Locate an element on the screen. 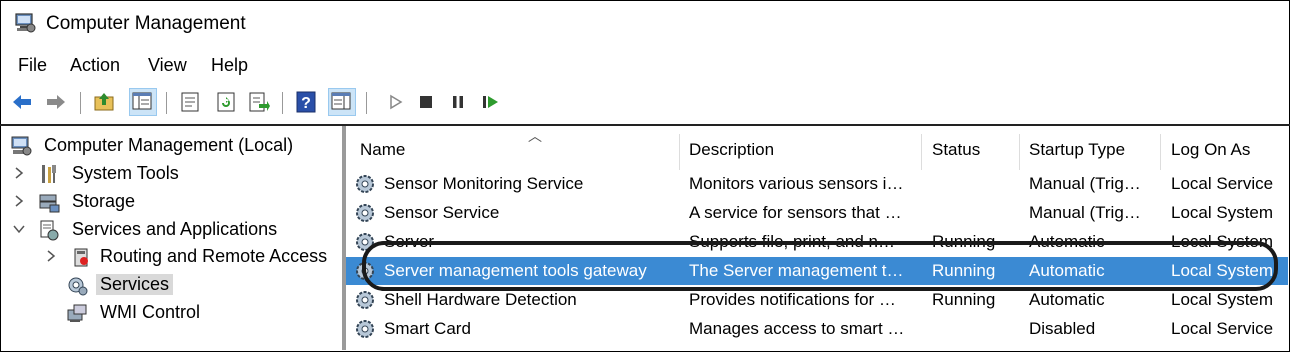 Image resolution: width=1290 pixels, height=352 pixels. tree-item-label: Services and Applications is located at coordinates (175, 229).